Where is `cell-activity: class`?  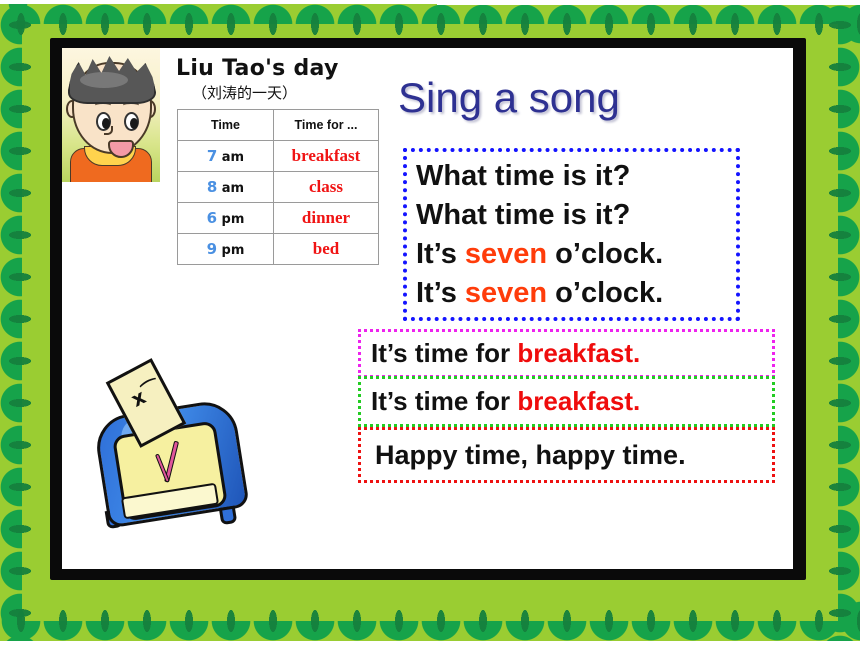 cell-activity: class is located at coordinates (326, 187).